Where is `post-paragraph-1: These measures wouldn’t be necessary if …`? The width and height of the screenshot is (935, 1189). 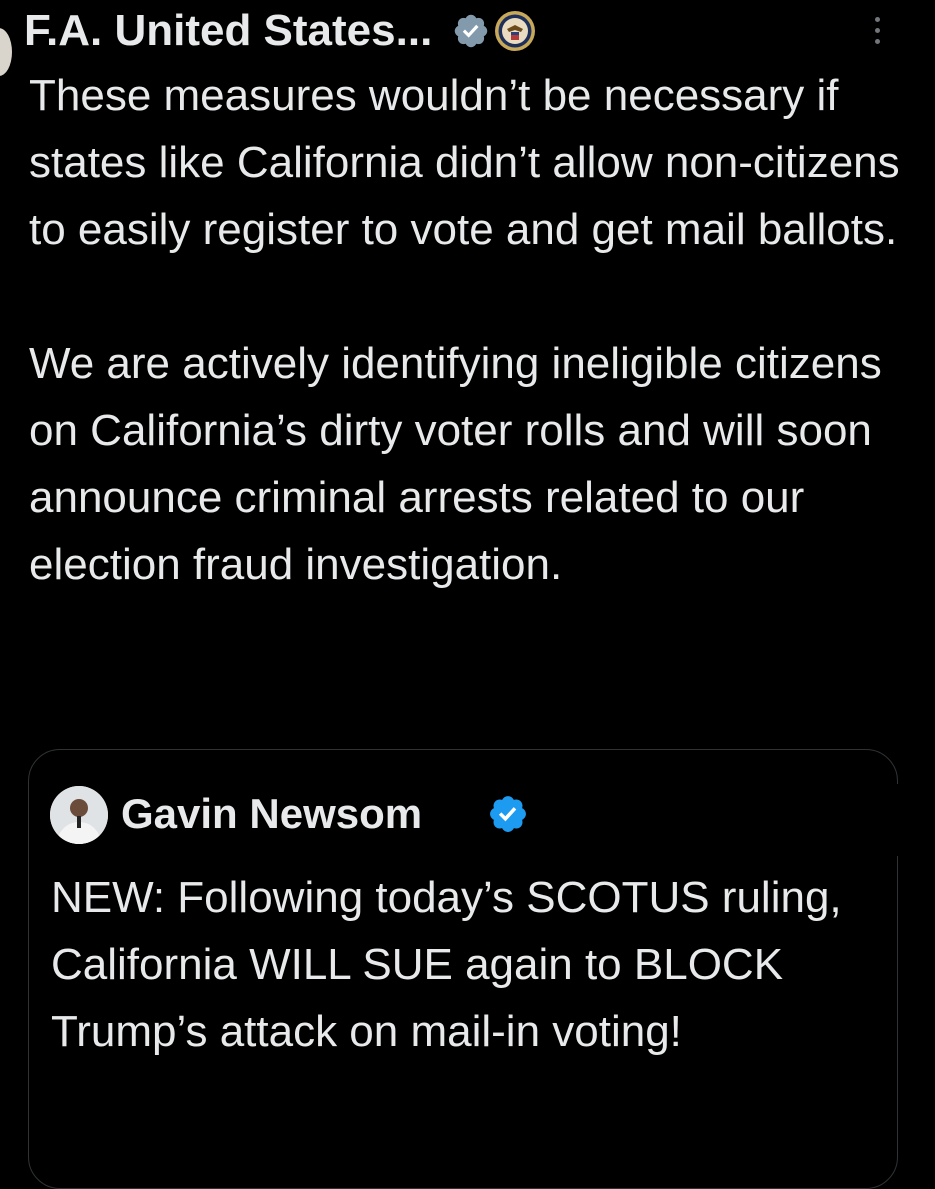 post-paragraph-1: These measures wouldn’t be necessary if … is located at coordinates (464, 162).